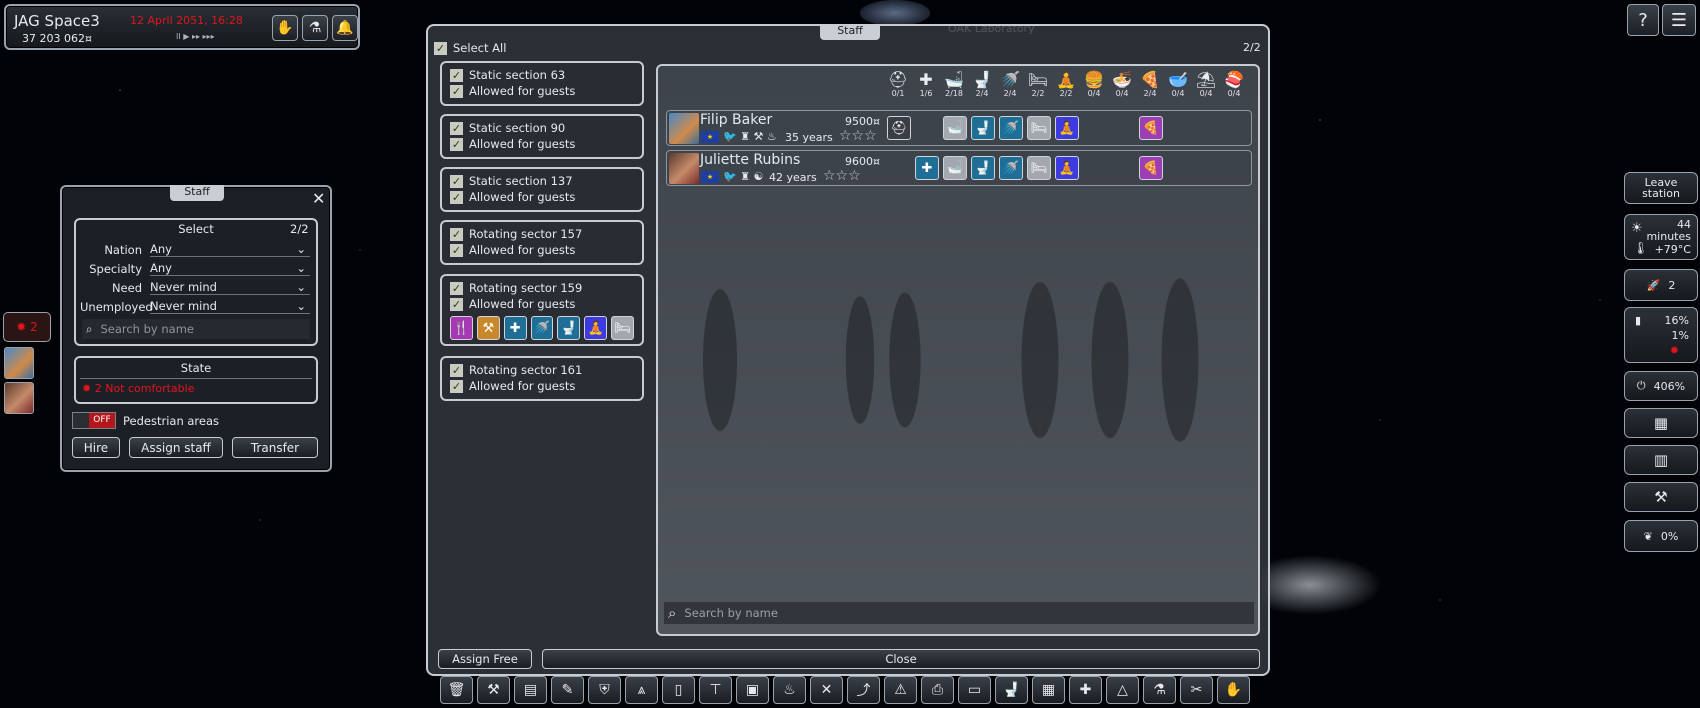 This screenshot has height=708, width=1700. I want to click on hire-button: Hire, so click(96, 447).